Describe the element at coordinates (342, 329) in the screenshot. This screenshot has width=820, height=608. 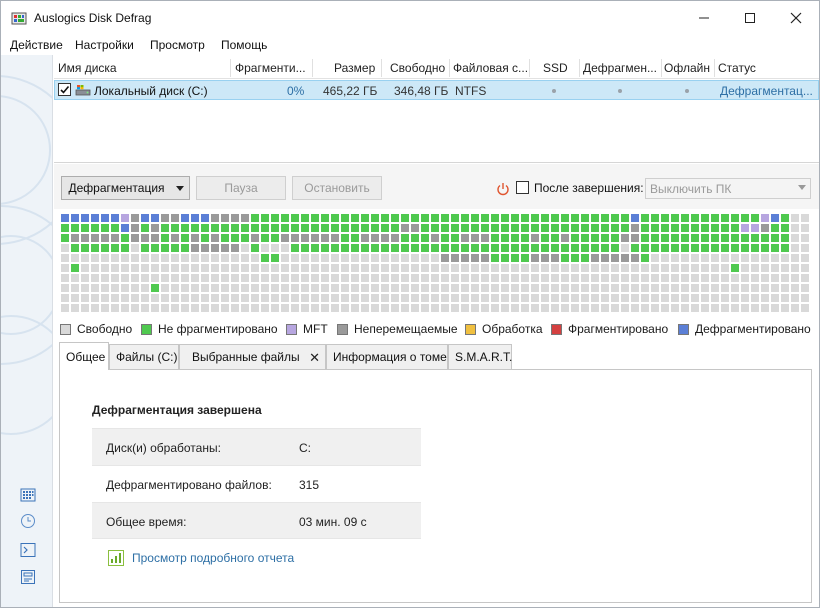
I see `legend-swatch` at that location.